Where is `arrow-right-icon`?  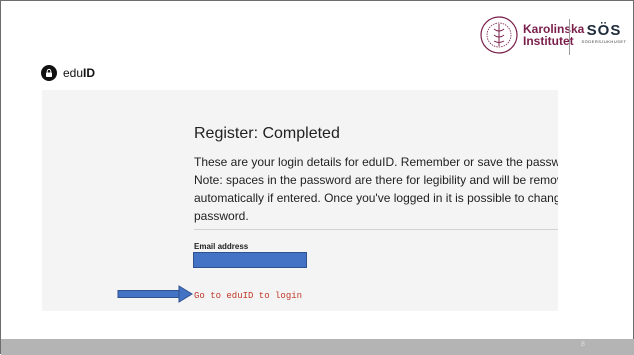 arrow-right-icon is located at coordinates (155, 294).